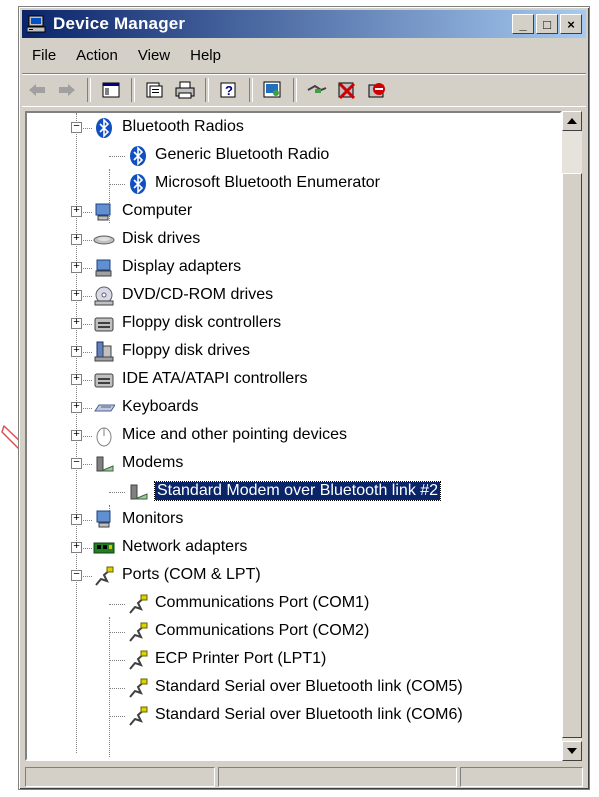 Image resolution: width=599 pixels, height=797 pixels. Describe the element at coordinates (293, 604) in the screenshot. I see `device-tree-item: Communications Port (COM1)` at that location.